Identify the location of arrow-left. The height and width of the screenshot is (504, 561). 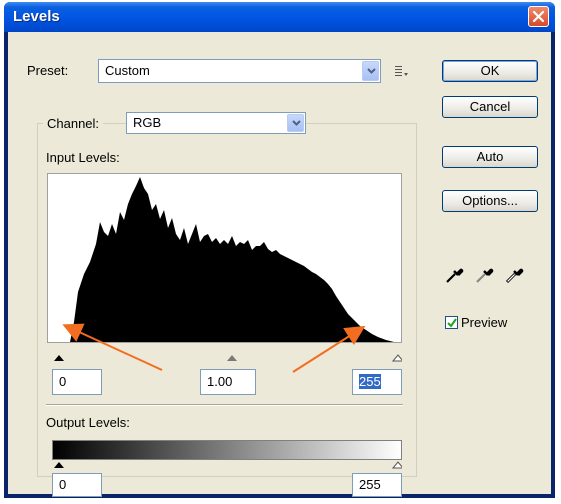
(112, 347).